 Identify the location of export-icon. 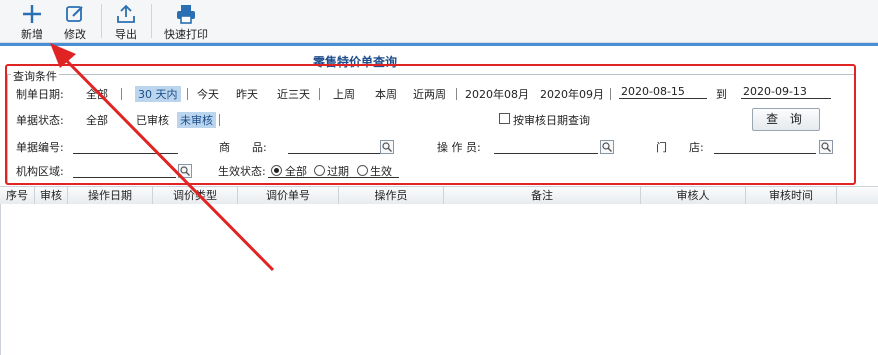
(126, 14).